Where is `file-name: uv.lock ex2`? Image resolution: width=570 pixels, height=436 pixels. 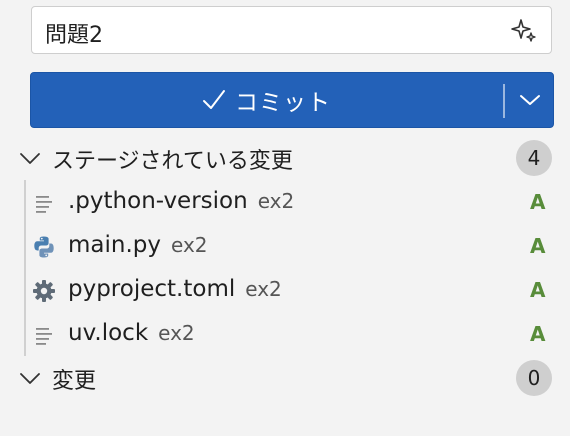 file-name: uv.lock ex2 is located at coordinates (131, 333).